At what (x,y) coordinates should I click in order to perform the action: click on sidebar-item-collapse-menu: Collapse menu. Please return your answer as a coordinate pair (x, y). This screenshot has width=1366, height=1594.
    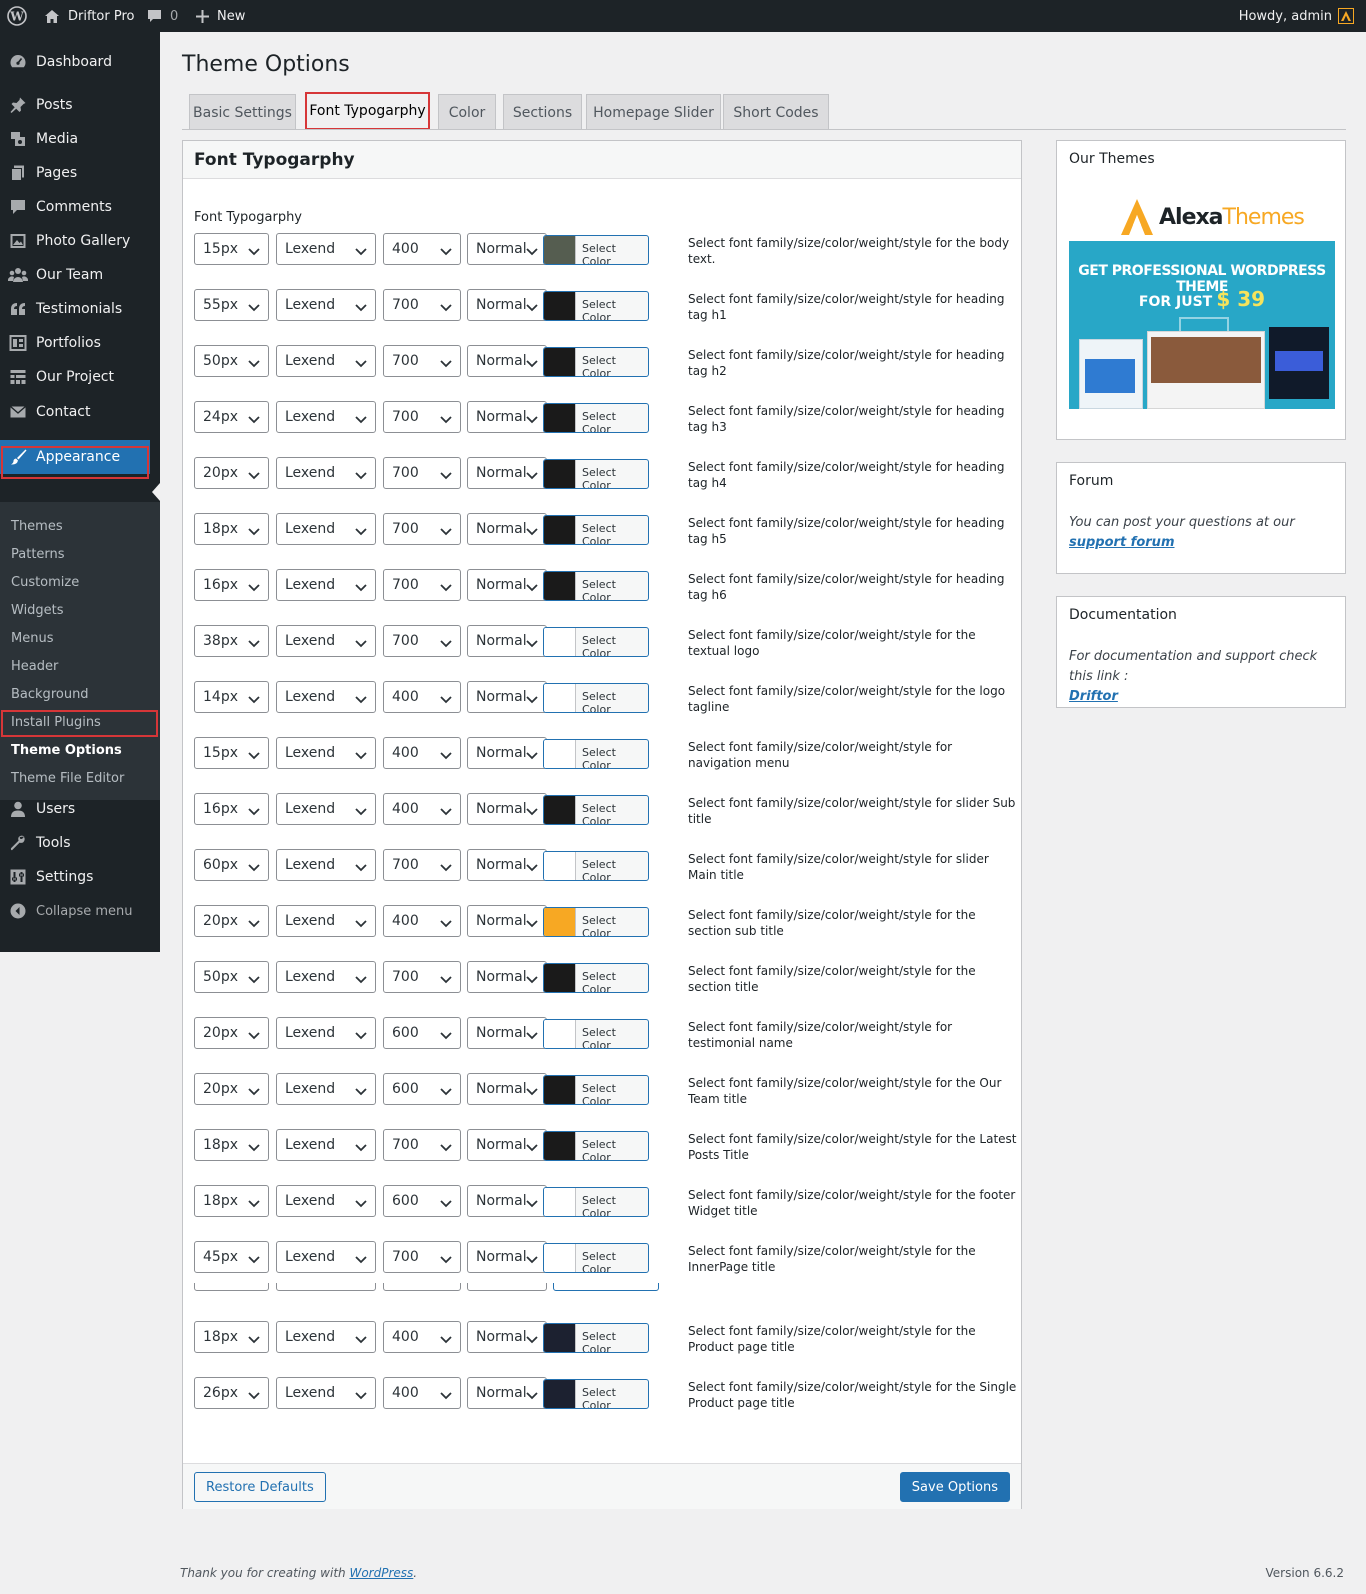
    Looking at the image, I should click on (80, 911).